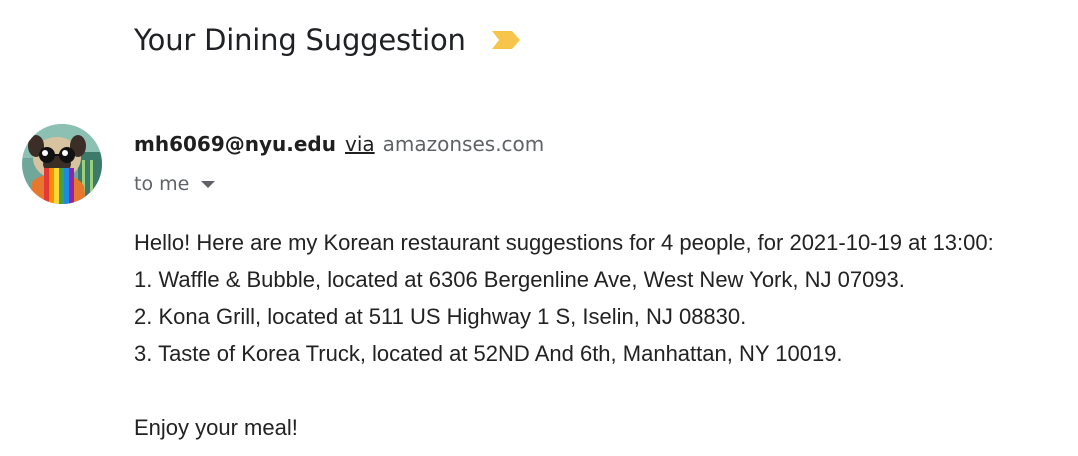 Image resolution: width=1078 pixels, height=456 pixels. I want to click on via-domain: amazonses.com, so click(463, 144).